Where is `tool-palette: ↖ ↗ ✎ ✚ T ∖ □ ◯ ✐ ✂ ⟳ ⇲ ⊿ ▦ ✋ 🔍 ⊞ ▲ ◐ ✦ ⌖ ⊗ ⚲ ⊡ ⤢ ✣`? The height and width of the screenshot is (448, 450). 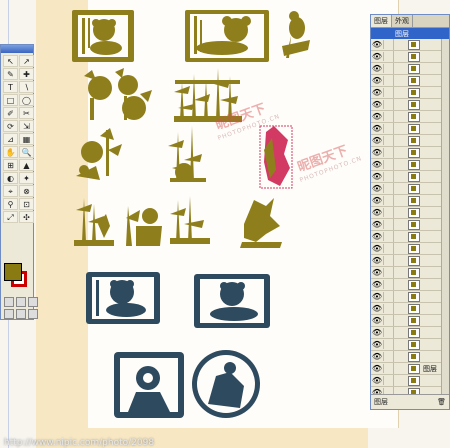 tool-palette: ↖ ↗ ✎ ✚ T ∖ □ ◯ ✐ ✂ ⟳ ⇲ ⊿ ▦ ✋ 🔍 ⊞ ▲ ◐ ✦ ⌖ ⊗ ⚲ ⊡ ⤢ ✣ is located at coordinates (19, 182).